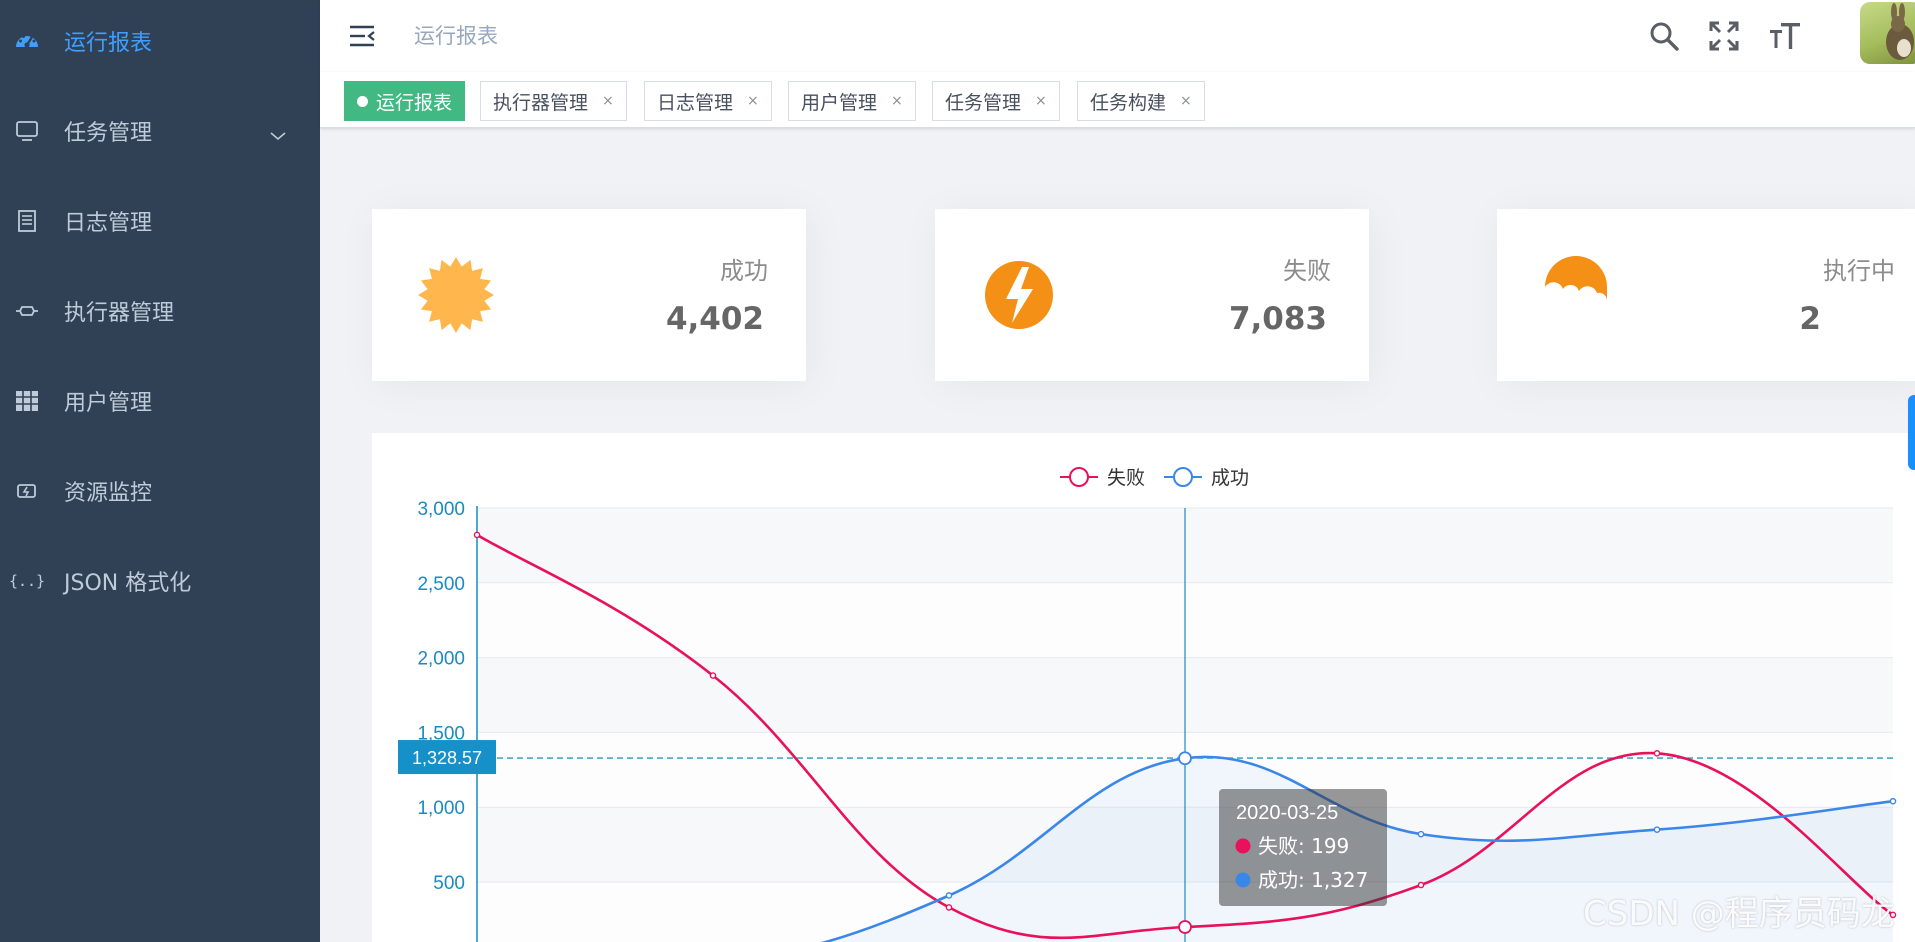 This screenshot has height=942, width=1915. I want to click on table-icon, so click(27, 401).